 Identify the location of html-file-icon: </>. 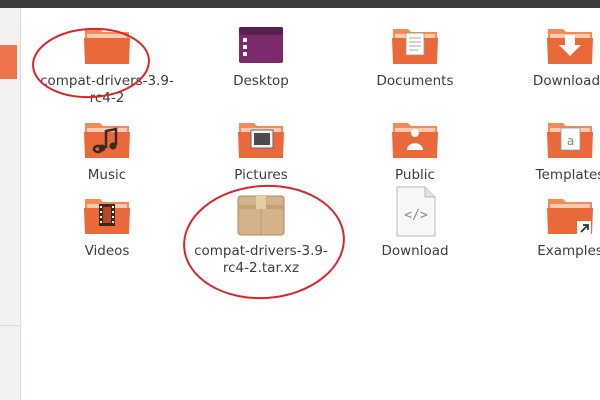
(415, 211).